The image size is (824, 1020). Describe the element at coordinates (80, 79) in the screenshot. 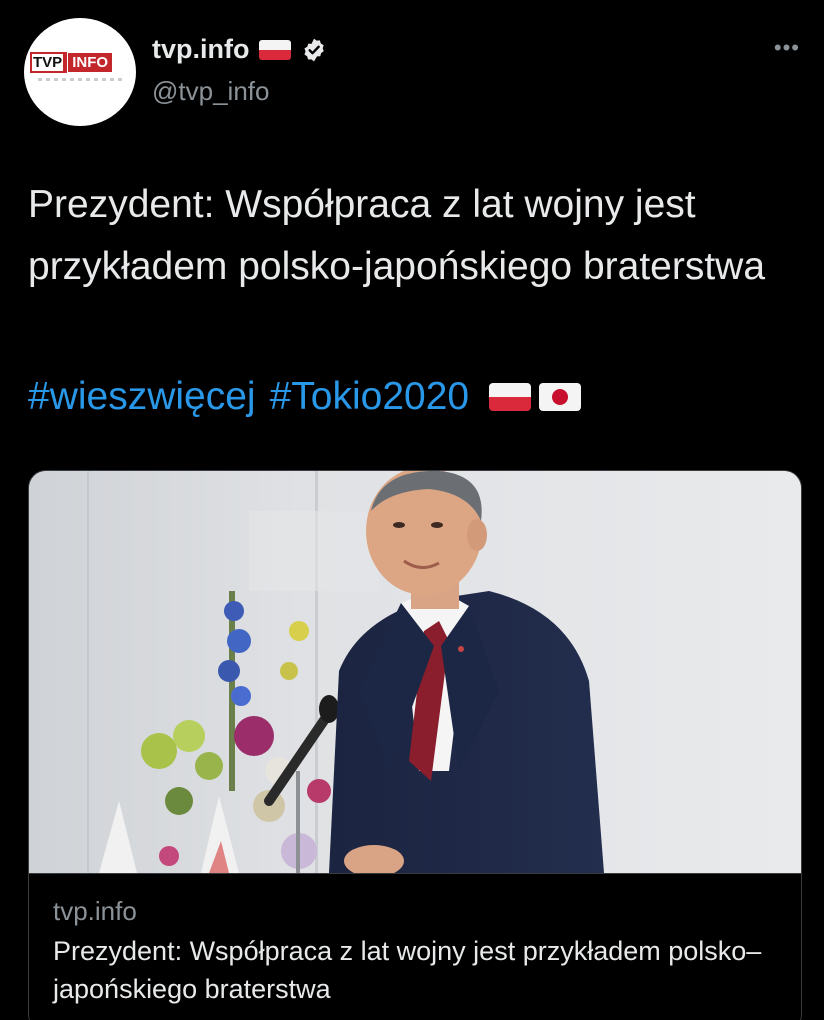

I see `logo-subline` at that location.